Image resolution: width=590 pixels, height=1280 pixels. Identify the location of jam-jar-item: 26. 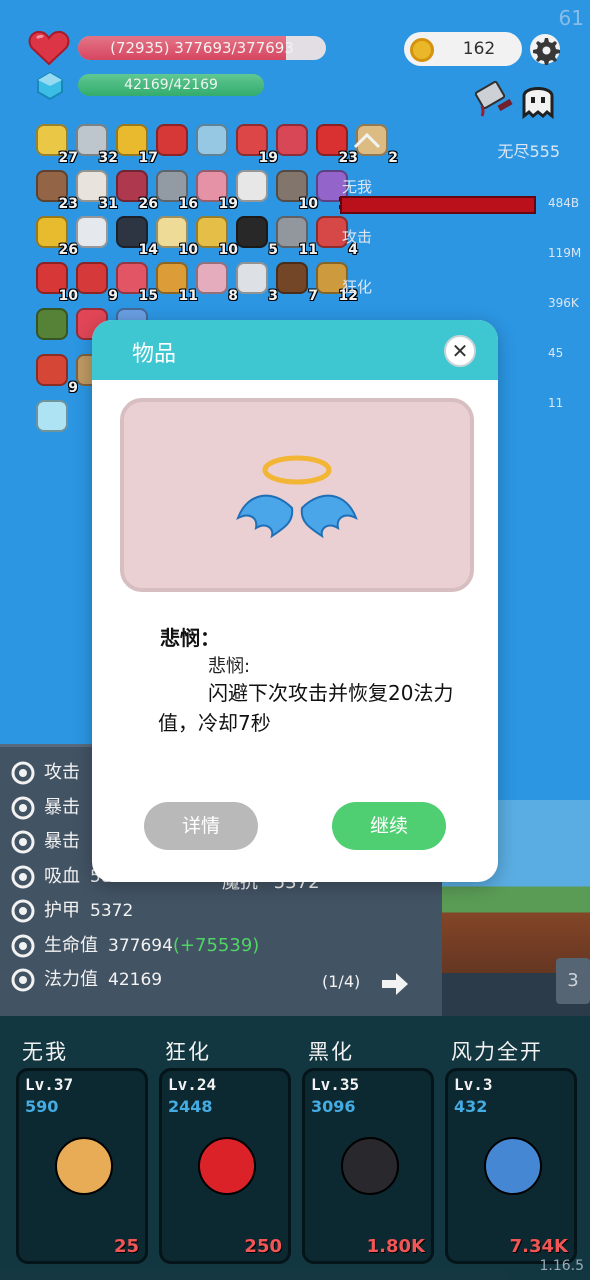
(136, 190).